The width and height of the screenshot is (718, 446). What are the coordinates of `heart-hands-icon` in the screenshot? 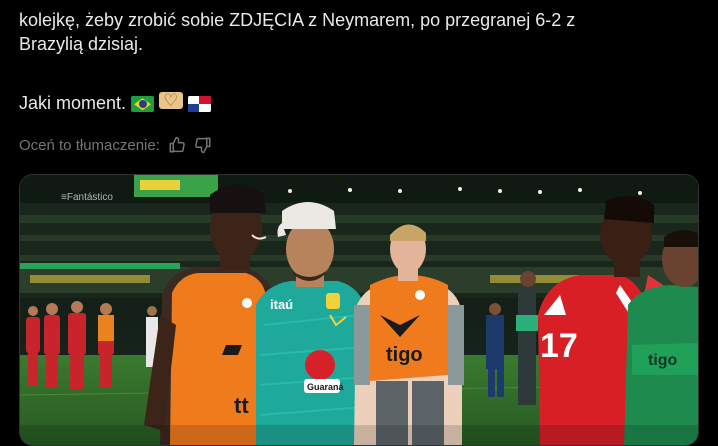 It's located at (171, 101).